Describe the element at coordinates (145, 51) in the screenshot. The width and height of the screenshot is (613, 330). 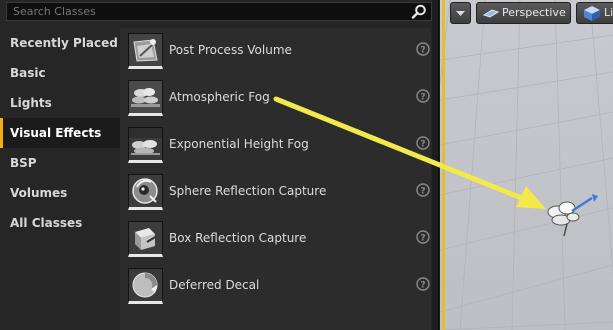
I see `post-process-volume-icon` at that location.